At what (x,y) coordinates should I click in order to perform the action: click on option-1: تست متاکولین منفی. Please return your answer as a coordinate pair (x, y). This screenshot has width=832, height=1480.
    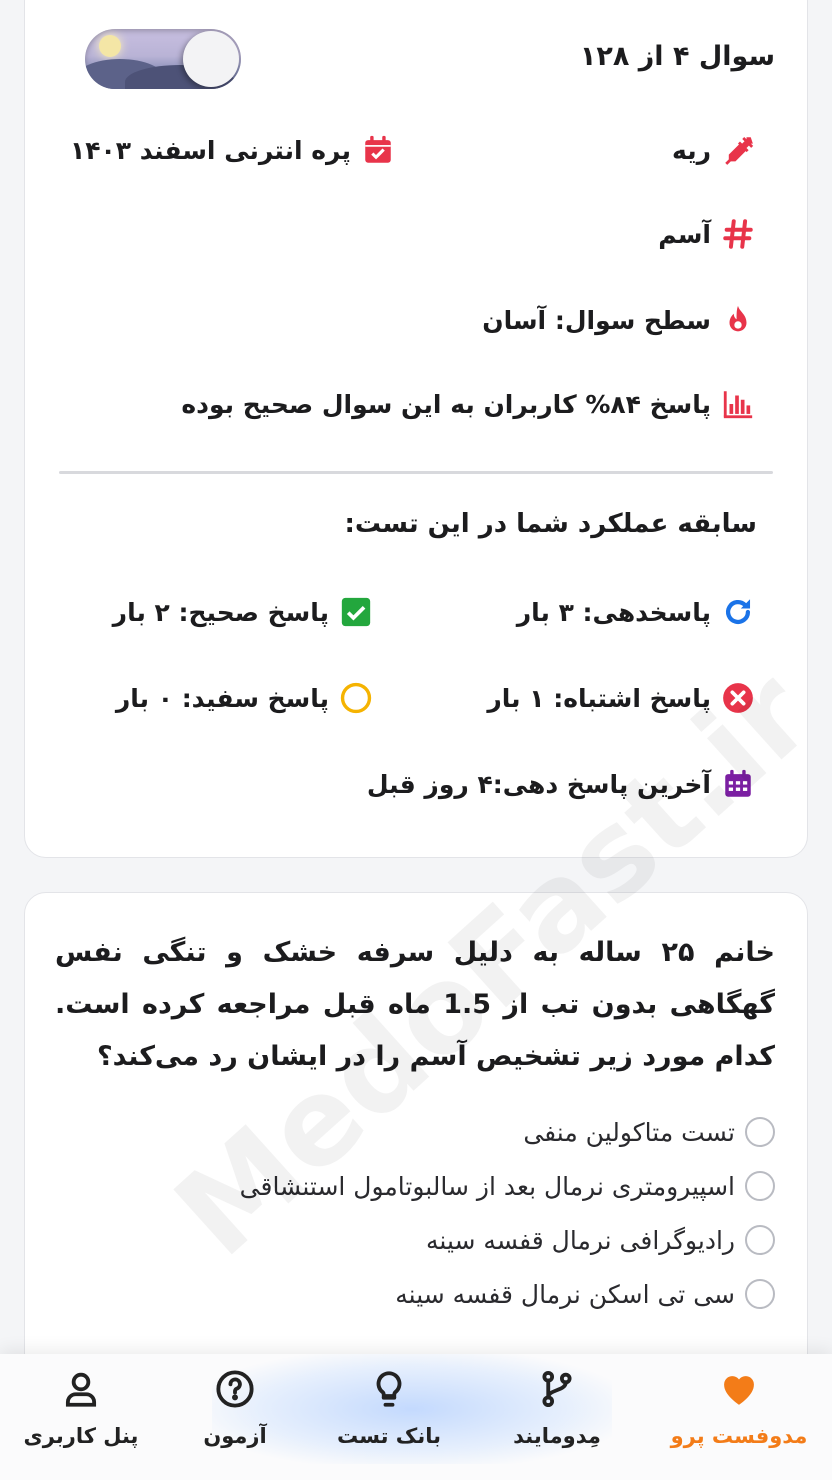
    Looking at the image, I should click on (649, 1132).